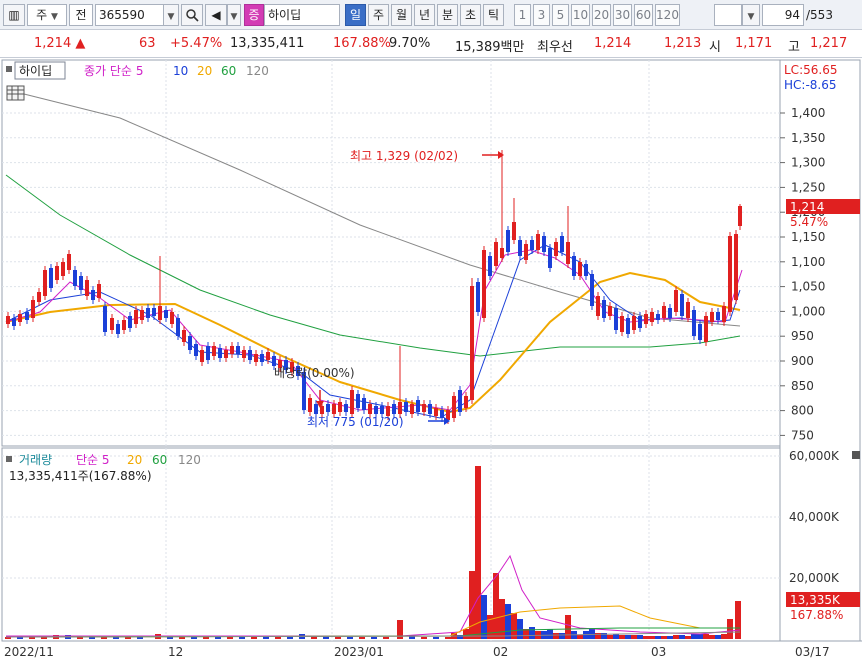  I want to click on period-button: 년, so click(424, 15).